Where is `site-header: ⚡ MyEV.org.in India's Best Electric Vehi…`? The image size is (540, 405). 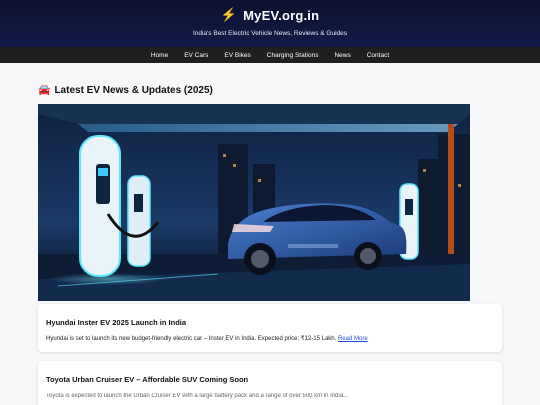
site-header: ⚡ MyEV.org.in India's Best Electric Vehi… is located at coordinates (270, 23).